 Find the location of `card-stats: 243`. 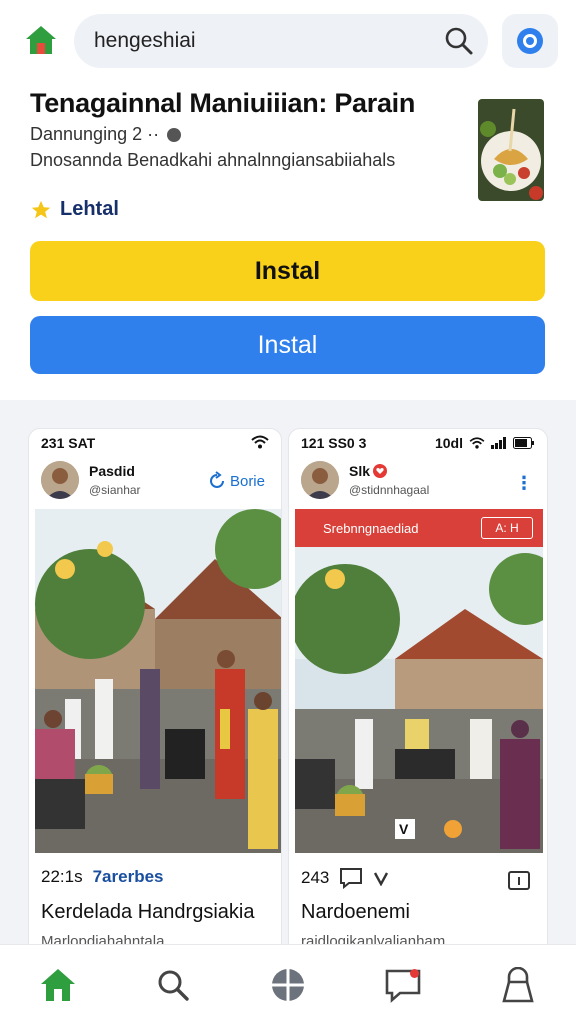

card-stats: 243 is located at coordinates (345, 878).